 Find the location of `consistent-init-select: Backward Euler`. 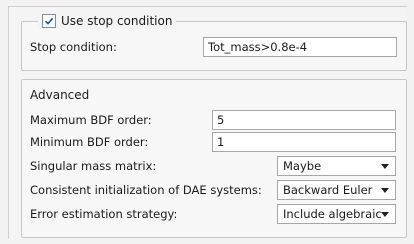

consistent-init-select: Backward Euler is located at coordinates (336, 190).